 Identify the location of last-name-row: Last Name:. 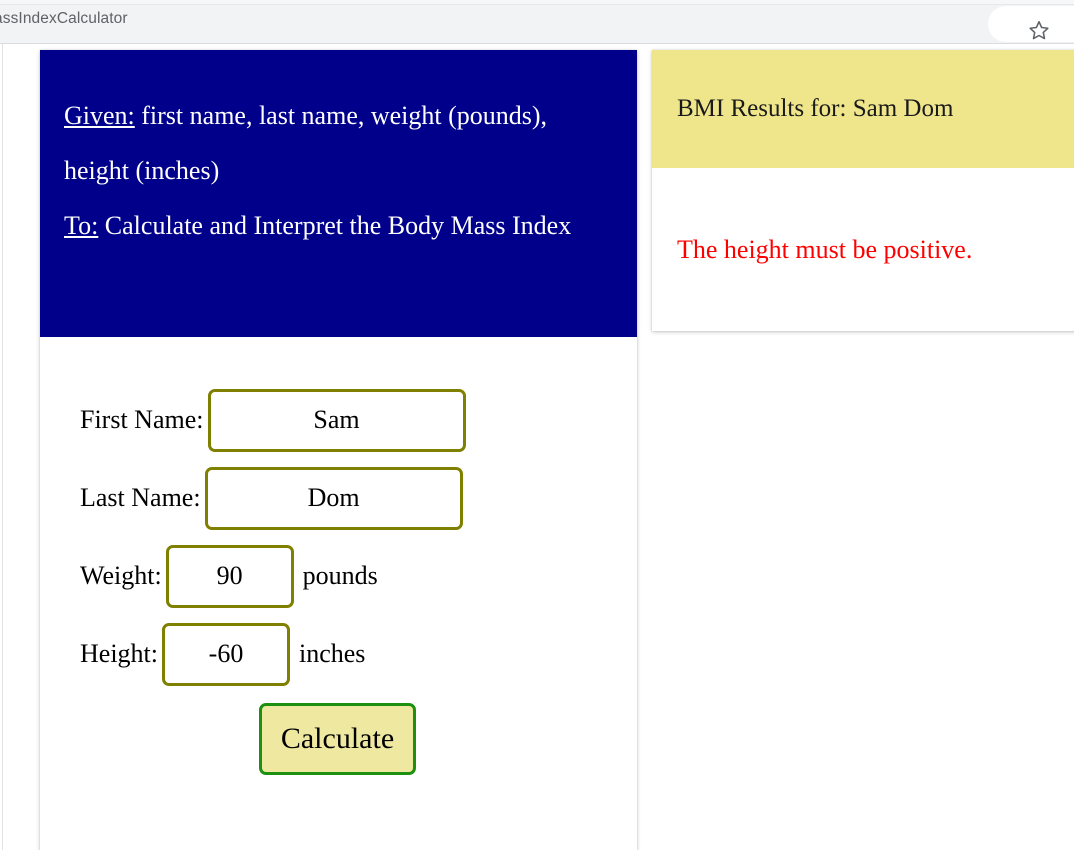
(338, 498).